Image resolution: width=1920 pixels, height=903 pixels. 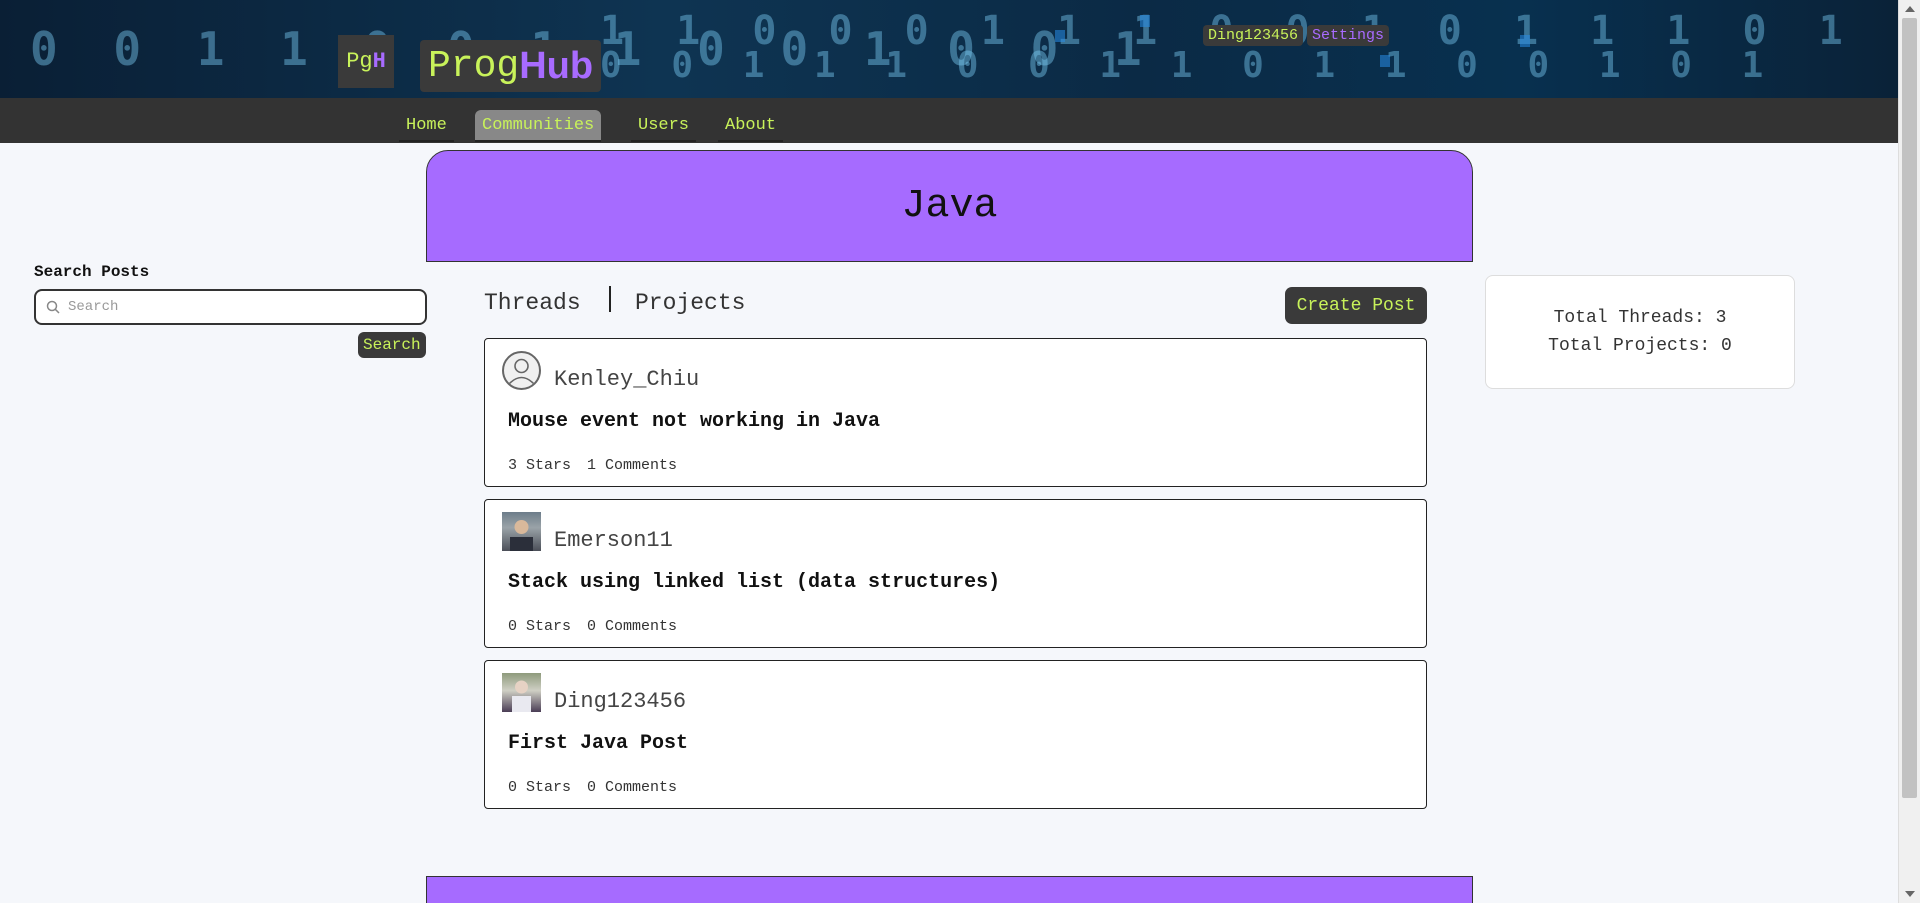 I want to click on post-author: Kenley_Chiu, so click(x=626, y=379).